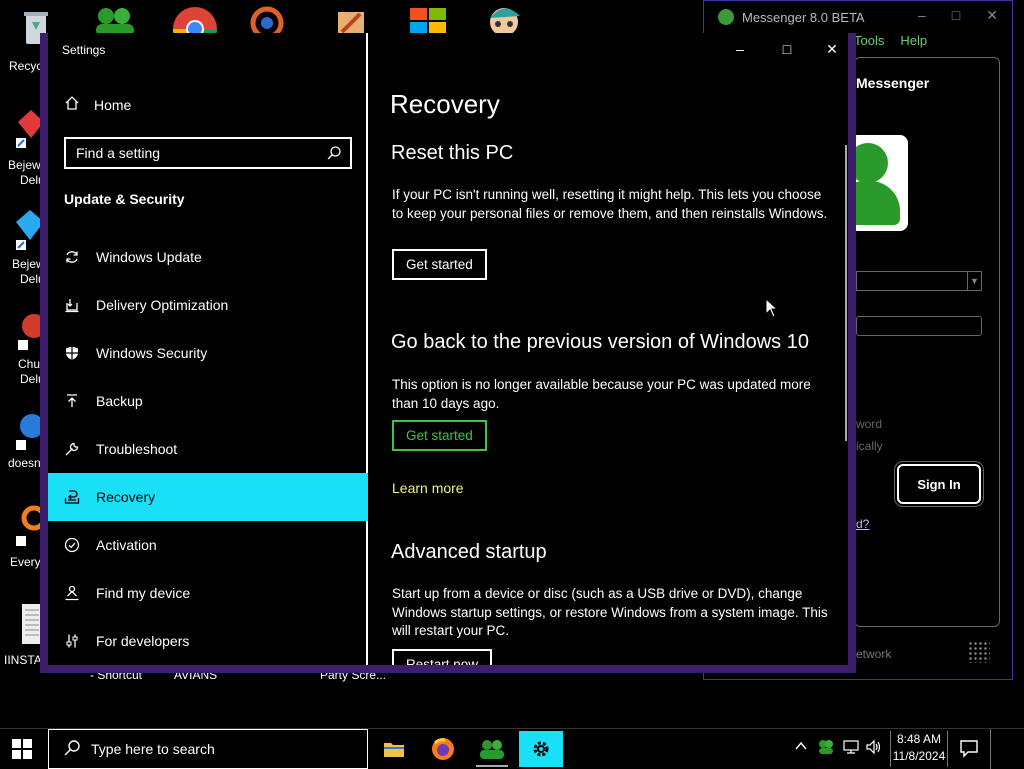 This screenshot has width=1024, height=769. What do you see at coordinates (118, 153) in the screenshot?
I see `search-placeholder: Find a setting` at bounding box center [118, 153].